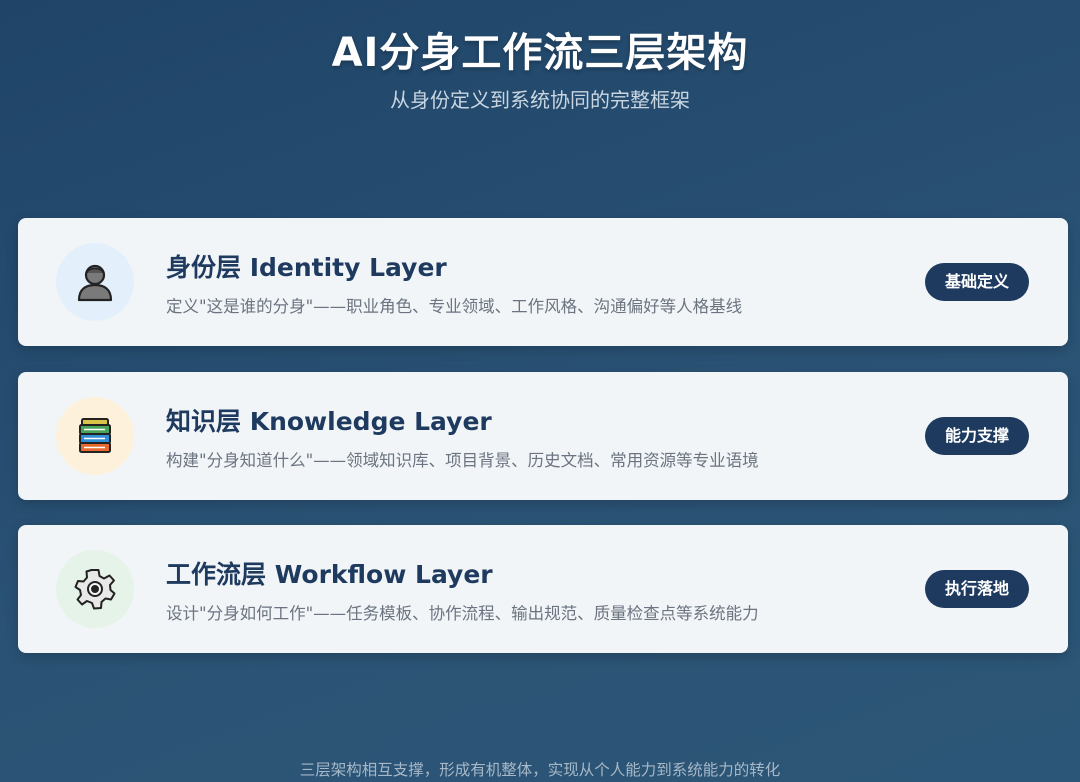 This screenshot has width=1080, height=782. I want to click on person-icon, so click(95, 283).